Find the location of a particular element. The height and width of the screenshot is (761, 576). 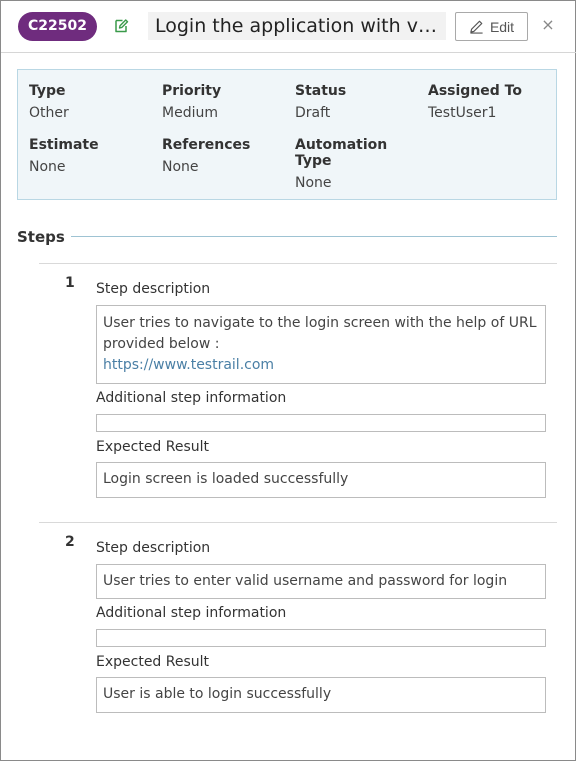

edit-button-label: Edit is located at coordinates (502, 26).